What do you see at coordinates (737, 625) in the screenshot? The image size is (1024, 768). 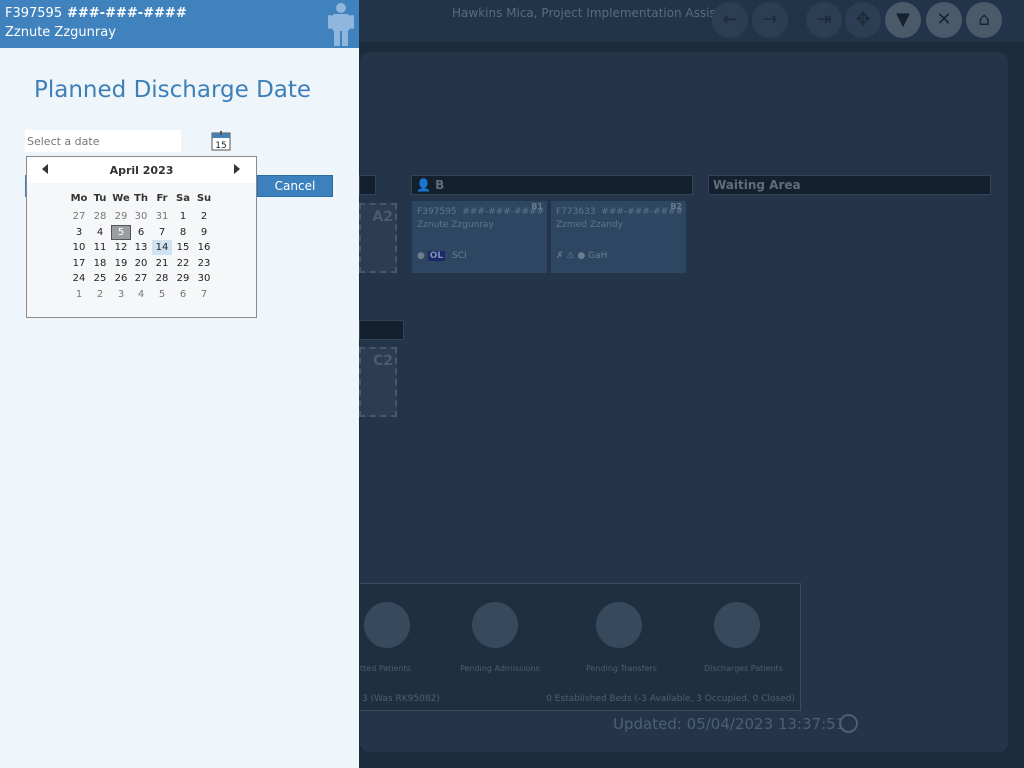 I see `discharges-icon` at bounding box center [737, 625].